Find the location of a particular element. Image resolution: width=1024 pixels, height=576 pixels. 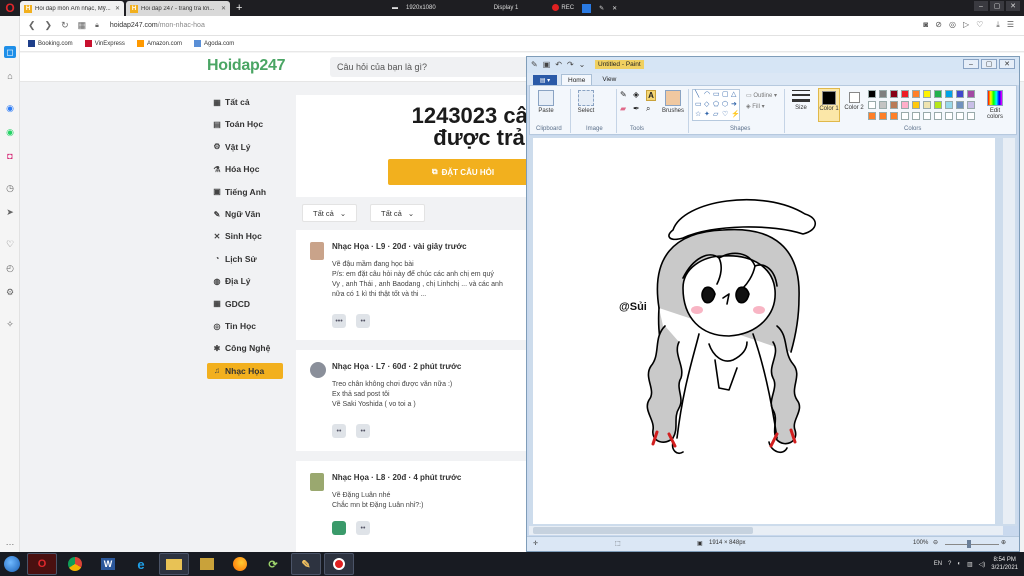

taskbar-firefox is located at coordinates (240, 564).